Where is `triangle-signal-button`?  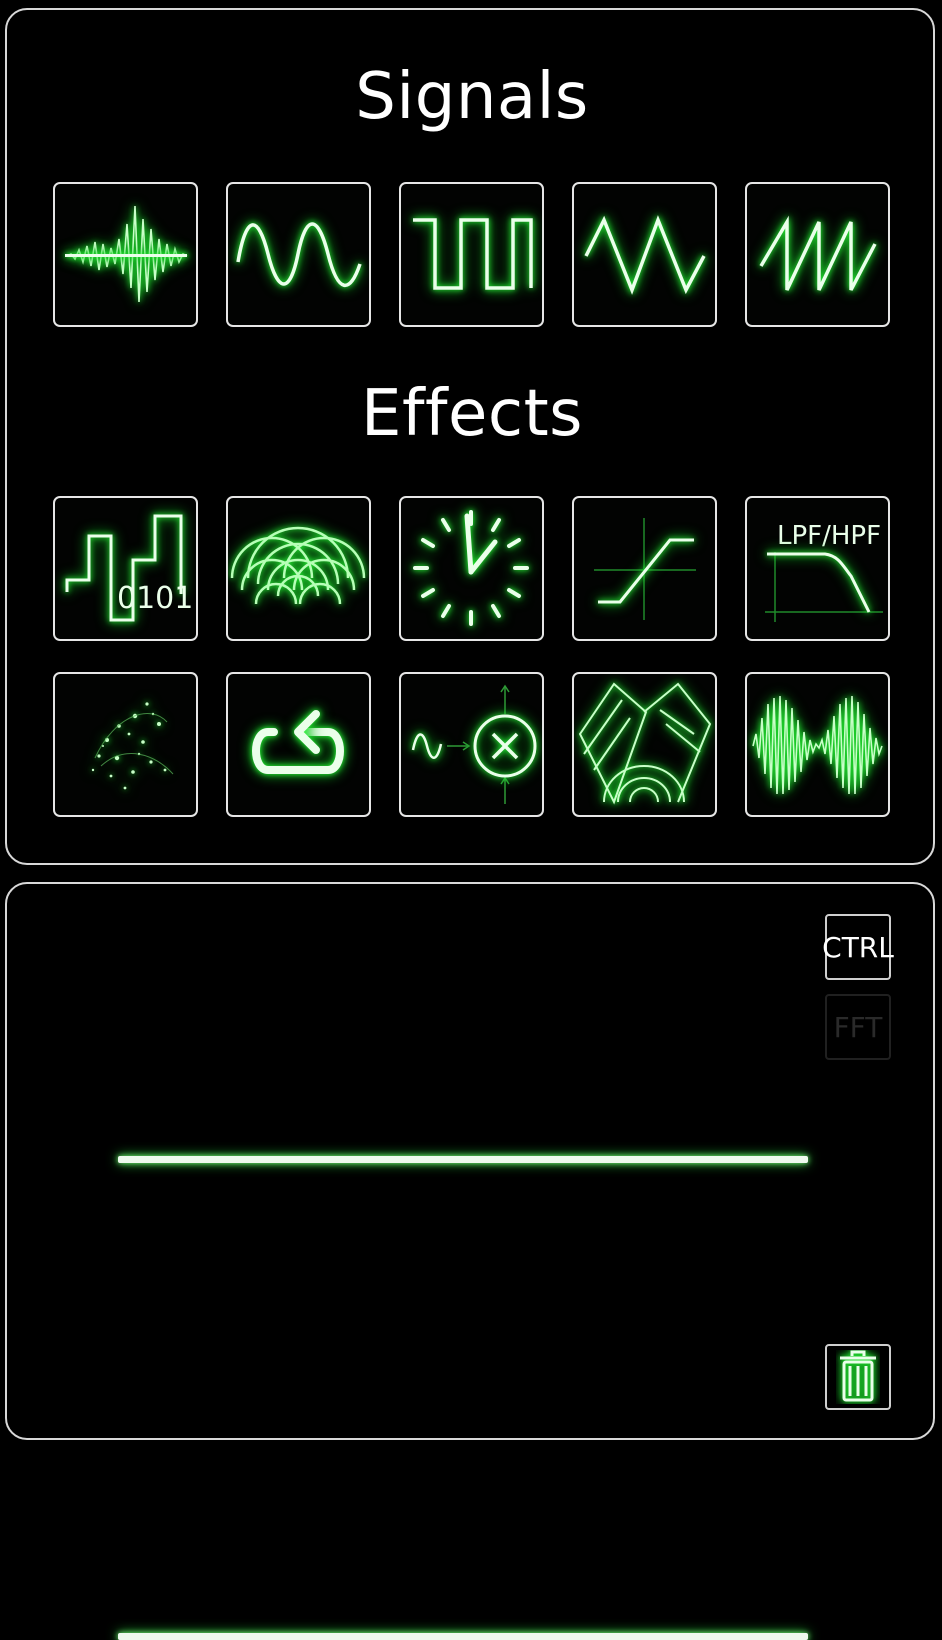 triangle-signal-button is located at coordinates (644, 254).